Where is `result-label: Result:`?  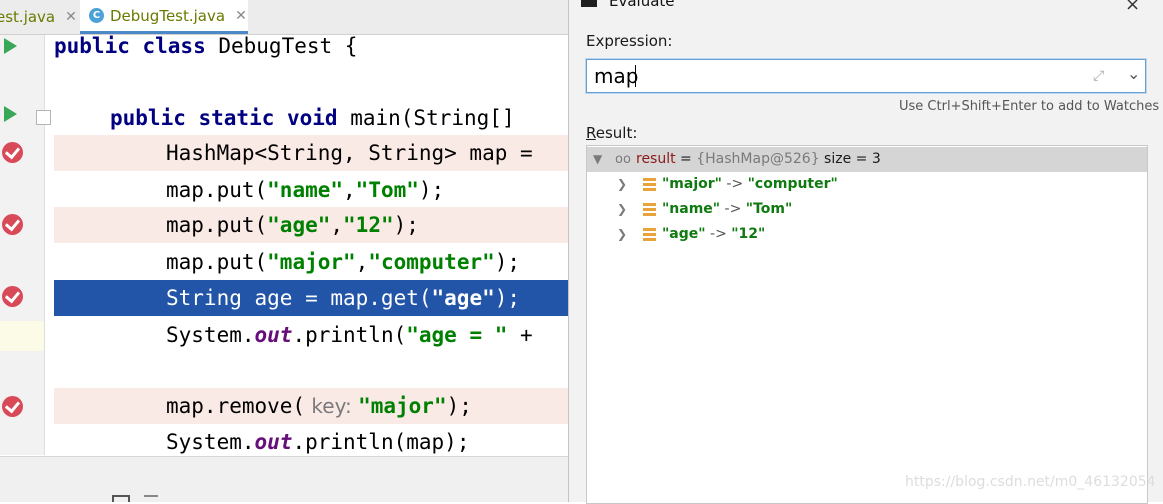 result-label: Result: is located at coordinates (612, 133).